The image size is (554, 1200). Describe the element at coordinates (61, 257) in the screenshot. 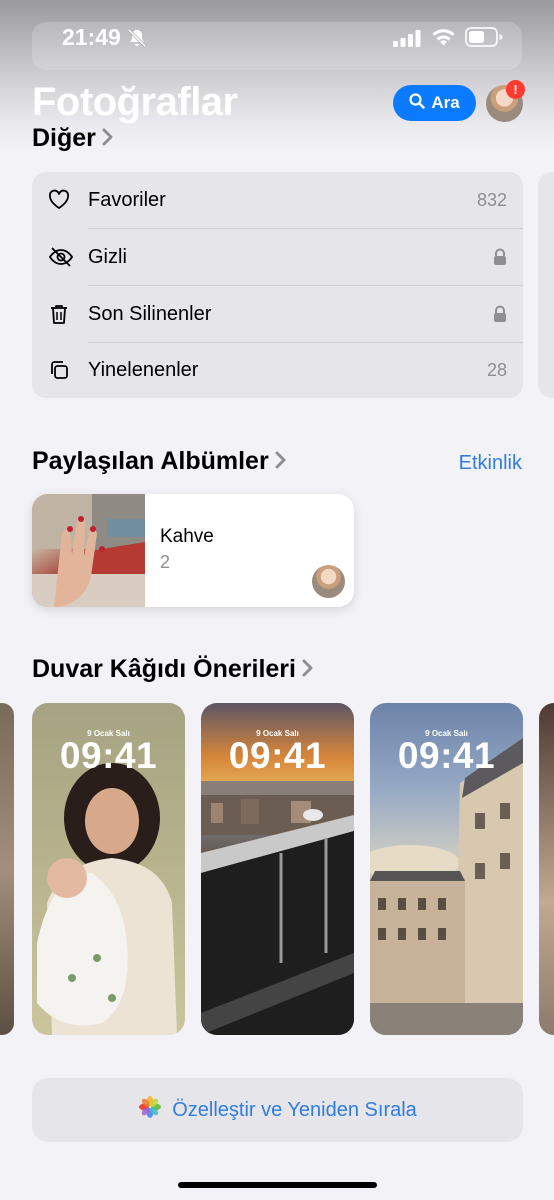

I see `eye-slash-icon` at that location.